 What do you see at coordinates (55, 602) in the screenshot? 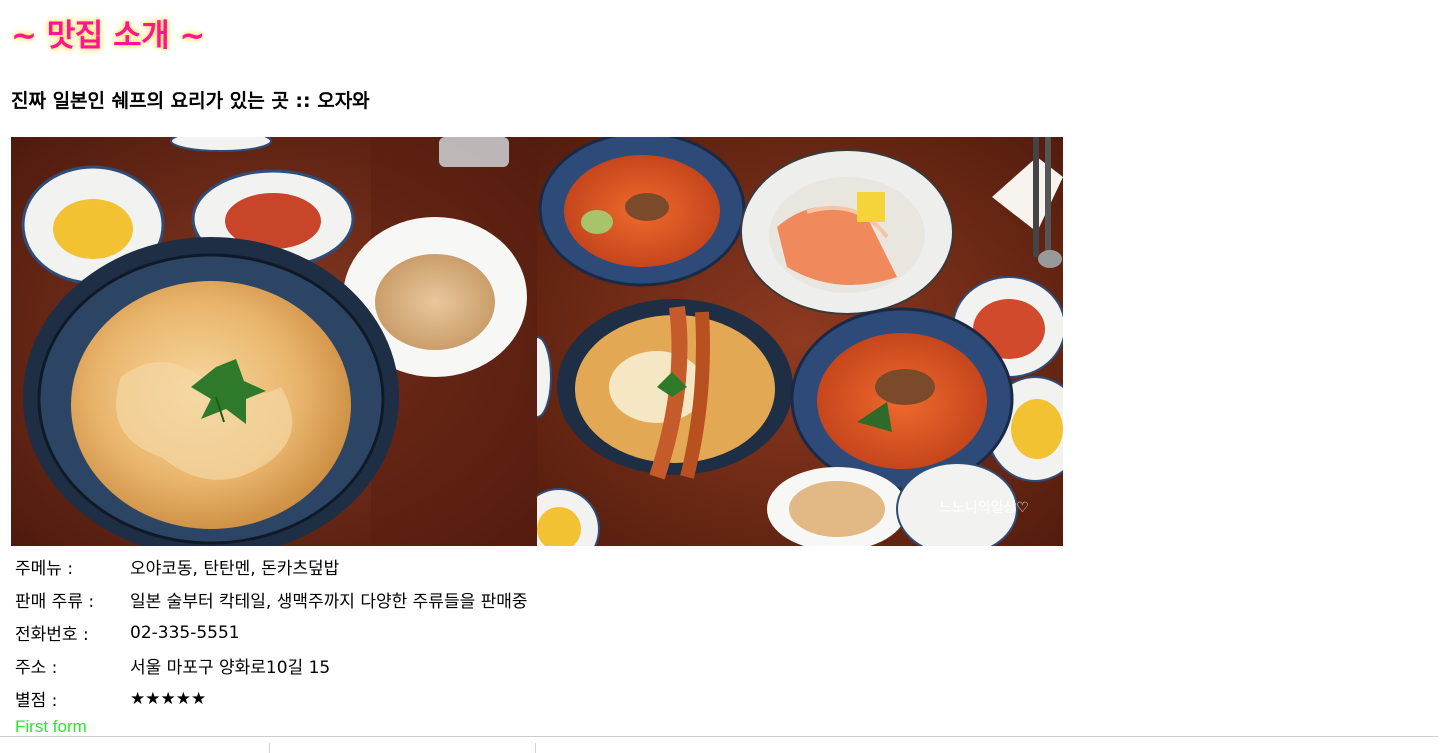
I see `drinks-label: 판매 주류 :` at bounding box center [55, 602].